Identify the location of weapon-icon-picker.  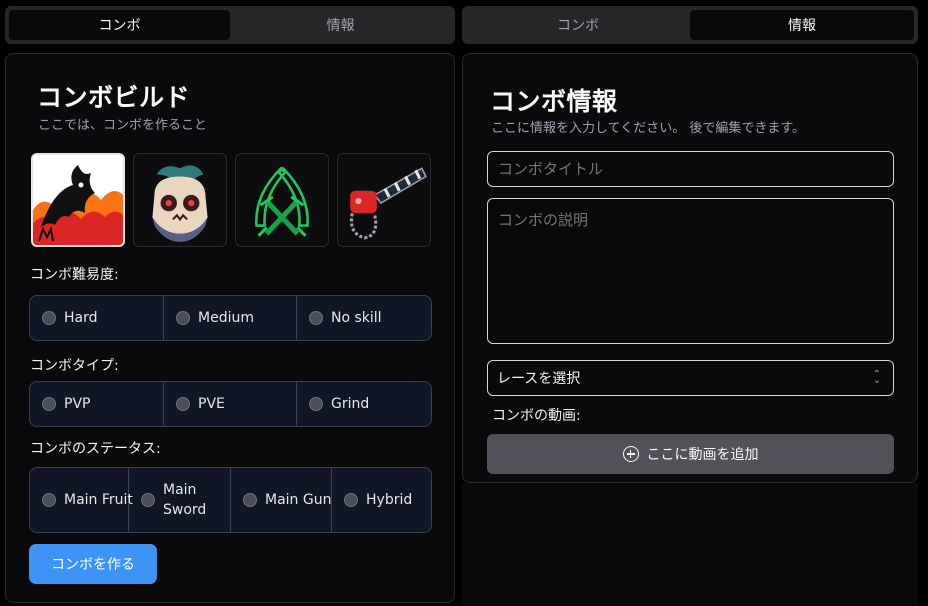
(231, 200).